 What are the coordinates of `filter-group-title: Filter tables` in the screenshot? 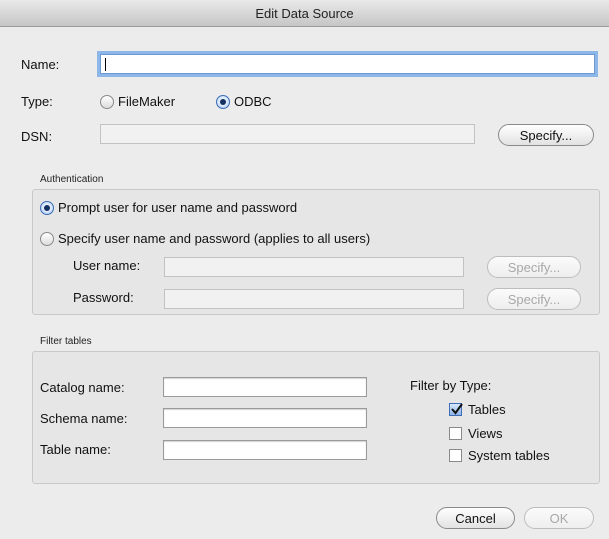 It's located at (66, 341).